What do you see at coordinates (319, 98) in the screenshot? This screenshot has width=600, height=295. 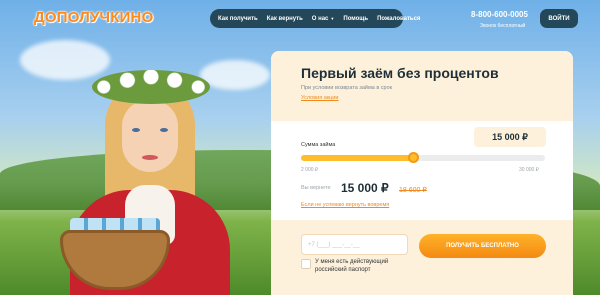 I see `promo-terms-link: Условия акции` at bounding box center [319, 98].